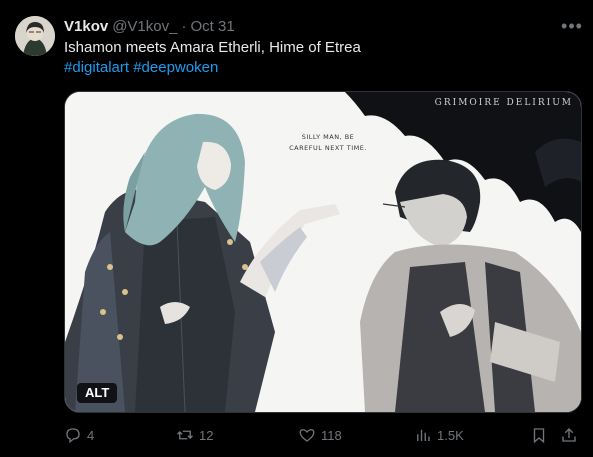 This screenshot has width=593, height=457. What do you see at coordinates (423, 435) in the screenshot?
I see `views-chart-icon` at bounding box center [423, 435].